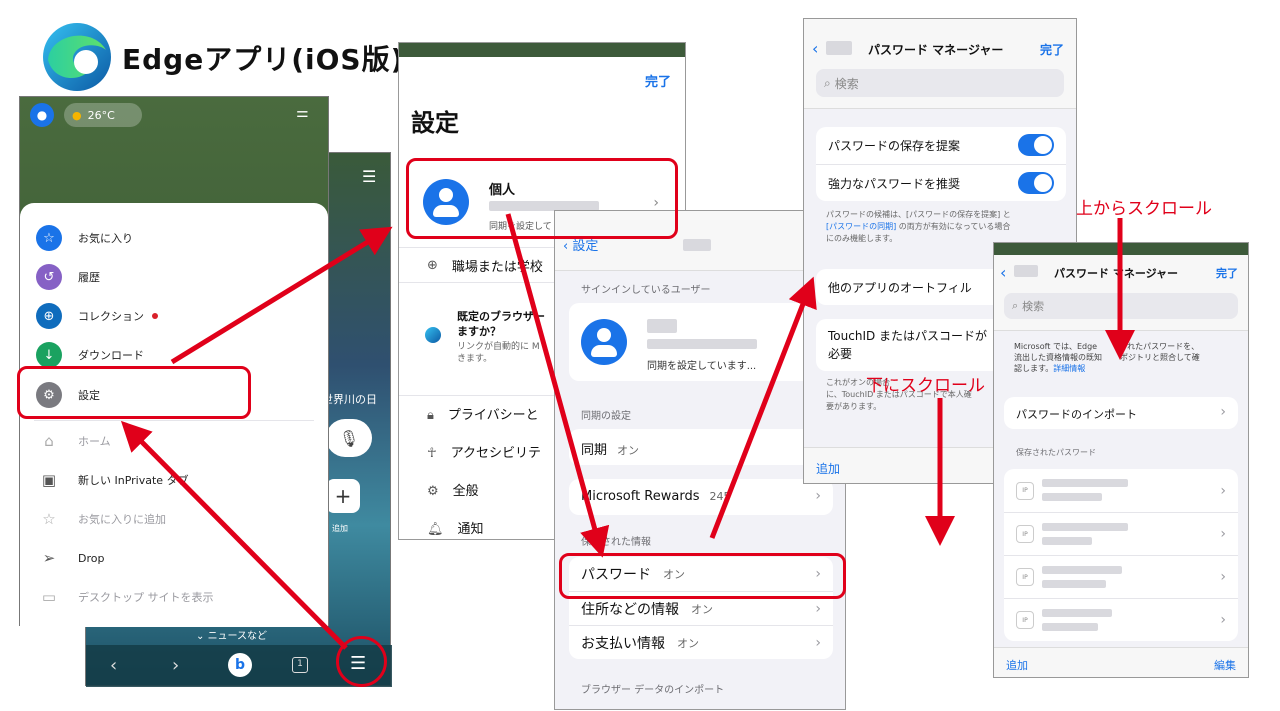 The height and width of the screenshot is (711, 1280). Describe the element at coordinates (234, 535) in the screenshot. I see `arrow-menu-to-settings` at that location.